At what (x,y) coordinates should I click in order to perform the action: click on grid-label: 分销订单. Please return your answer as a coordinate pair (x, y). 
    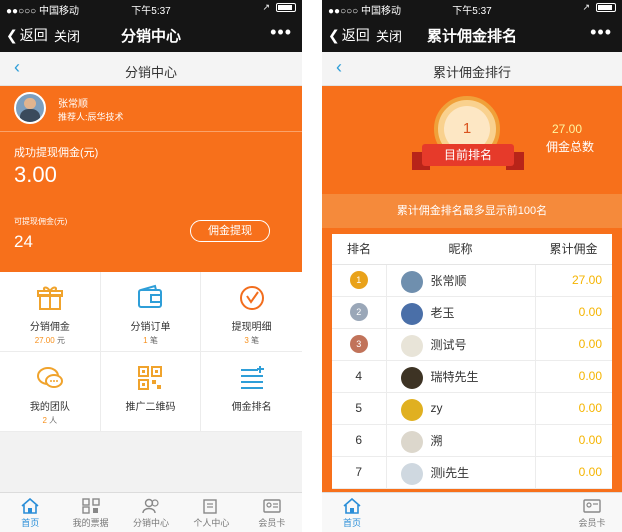
    Looking at the image, I should click on (150, 327).